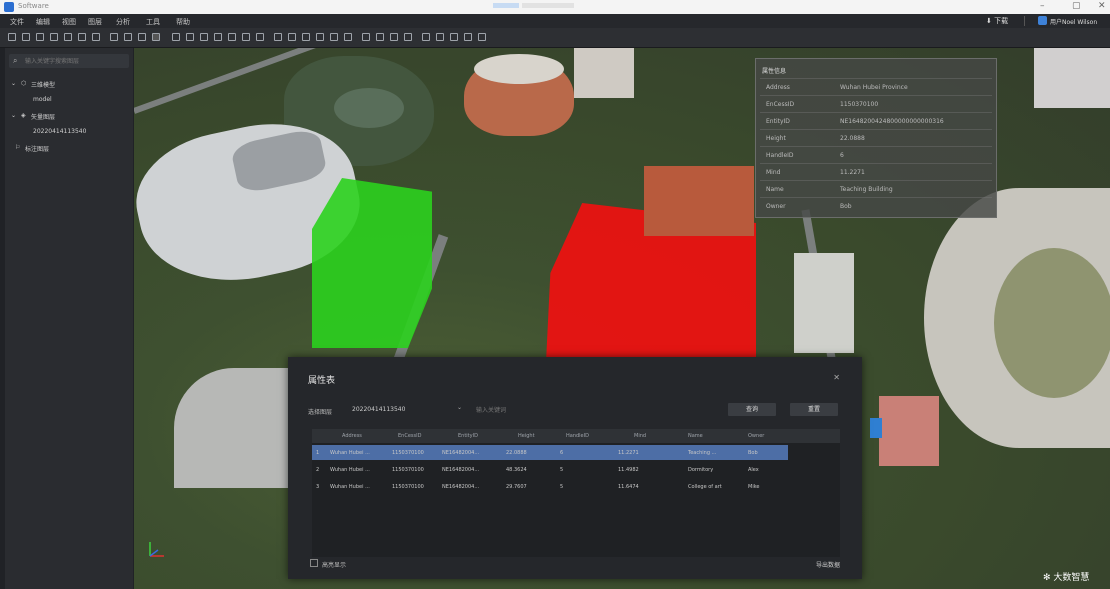 Image resolution: width=1110 pixels, height=589 pixels. I want to click on query-button: 查询, so click(752, 409).